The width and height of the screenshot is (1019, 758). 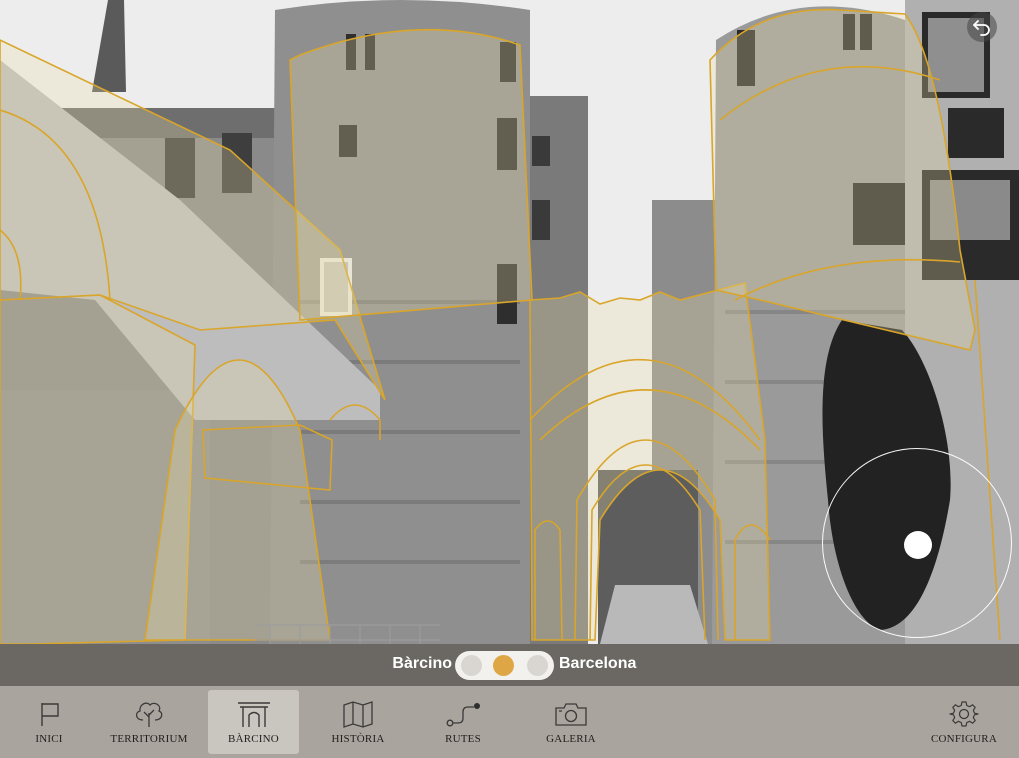 What do you see at coordinates (358, 739) in the screenshot?
I see `tab-label: HISTÒRIA` at bounding box center [358, 739].